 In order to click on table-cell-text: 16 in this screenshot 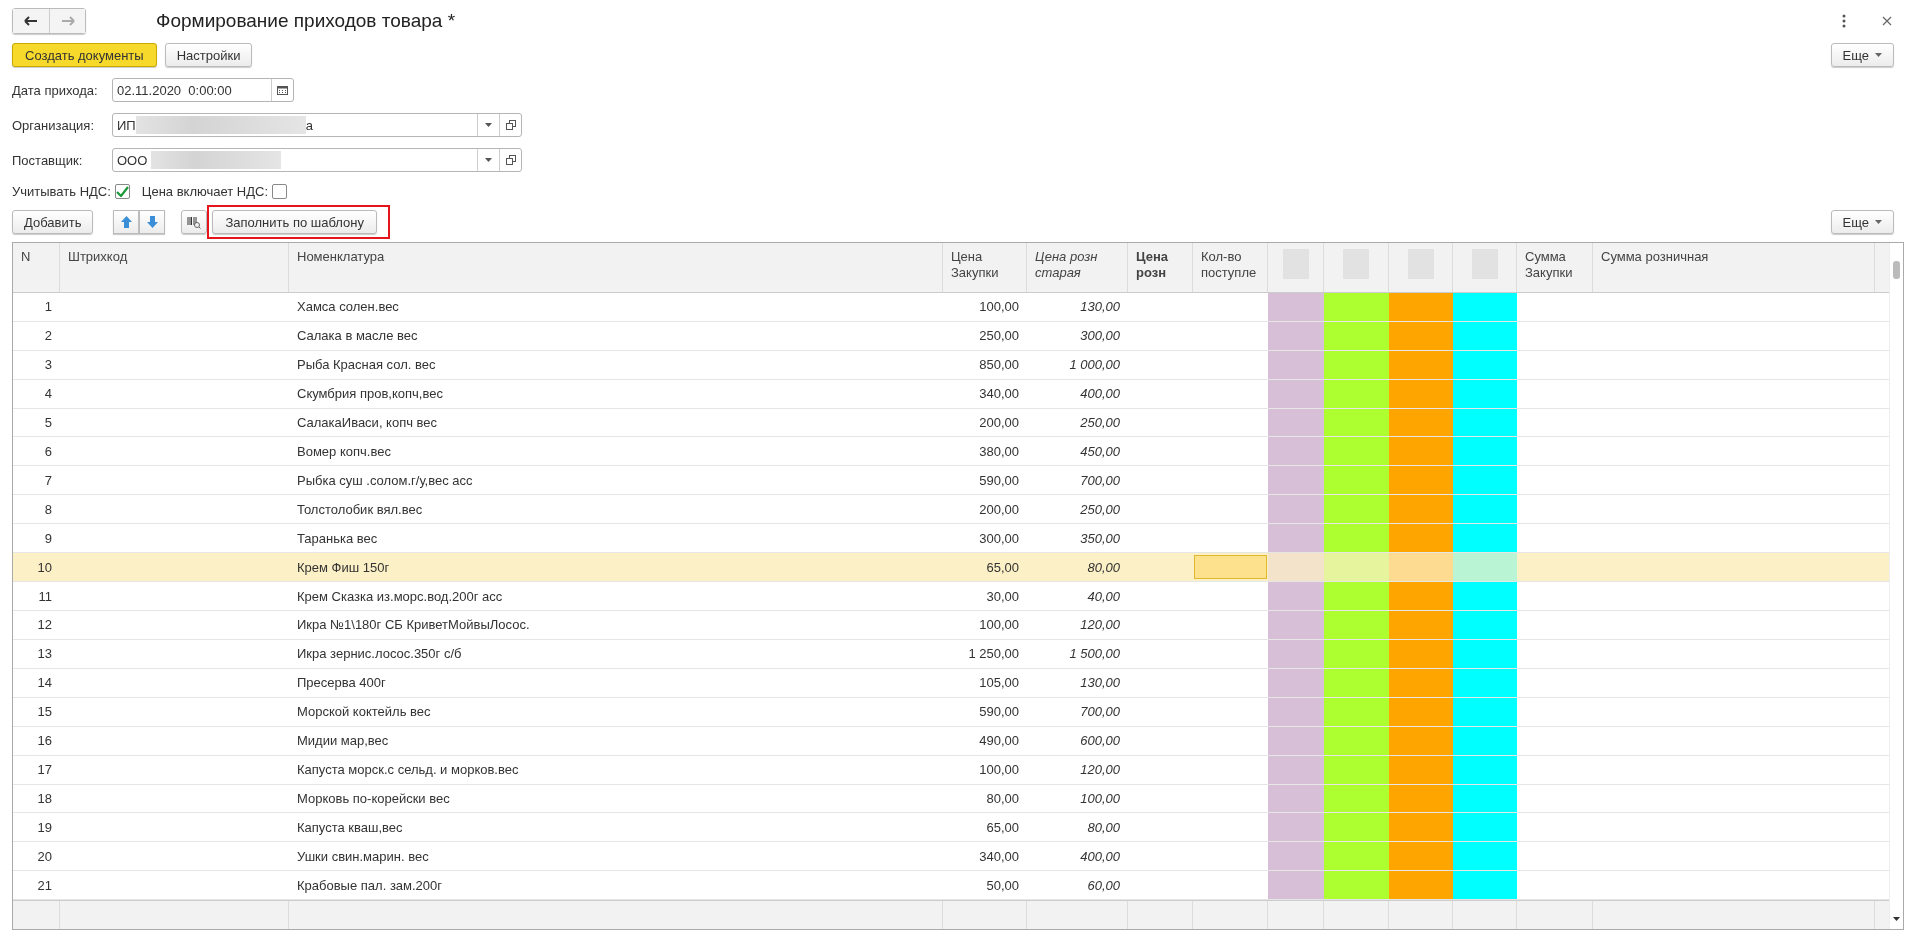, I will do `click(44, 741)`.